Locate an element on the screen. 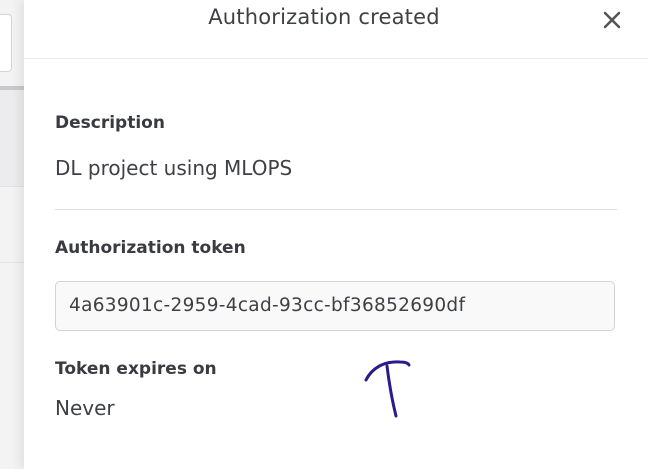 This screenshot has height=469, width=648. expires-value: Never is located at coordinates (85, 408).